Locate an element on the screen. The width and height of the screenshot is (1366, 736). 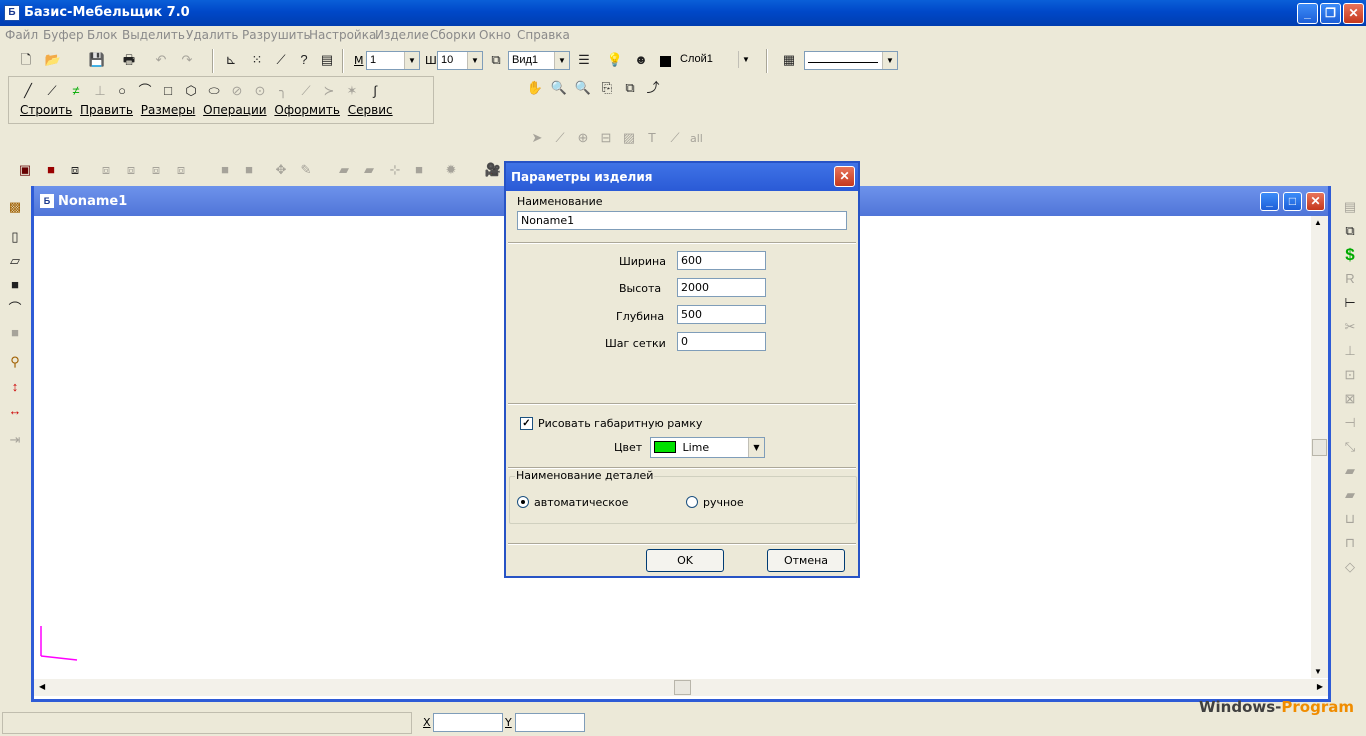
r-icon: R is located at coordinates (1350, 279).